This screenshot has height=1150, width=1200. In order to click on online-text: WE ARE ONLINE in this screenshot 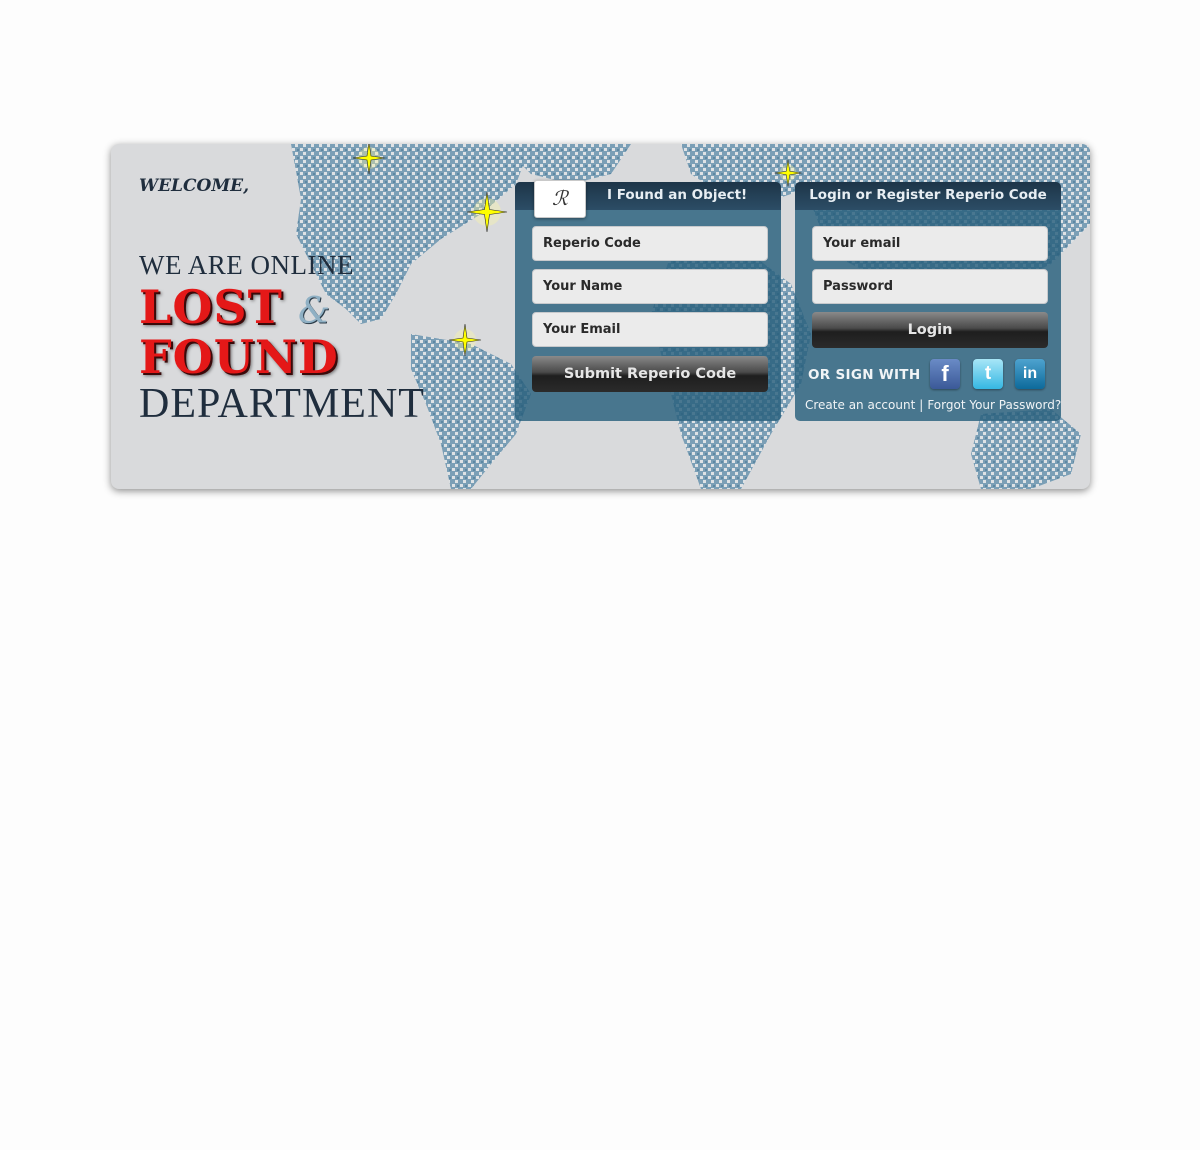, I will do `click(246, 265)`.